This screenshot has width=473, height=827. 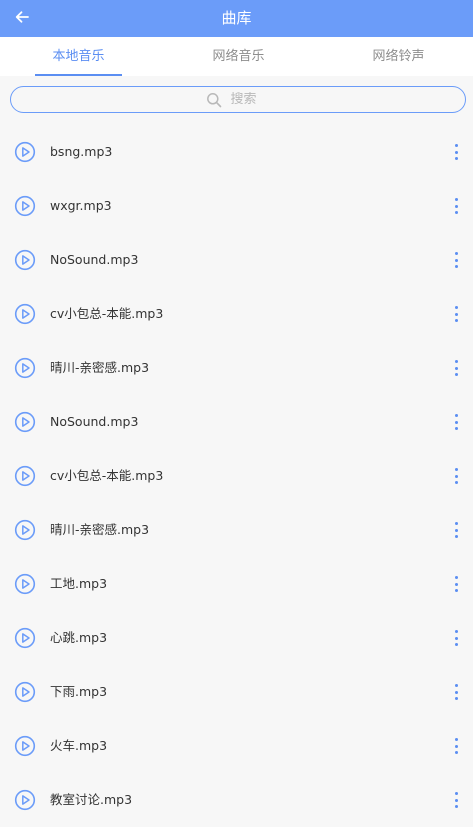 I want to click on song-name: 心跳.mp3, so click(x=79, y=637).